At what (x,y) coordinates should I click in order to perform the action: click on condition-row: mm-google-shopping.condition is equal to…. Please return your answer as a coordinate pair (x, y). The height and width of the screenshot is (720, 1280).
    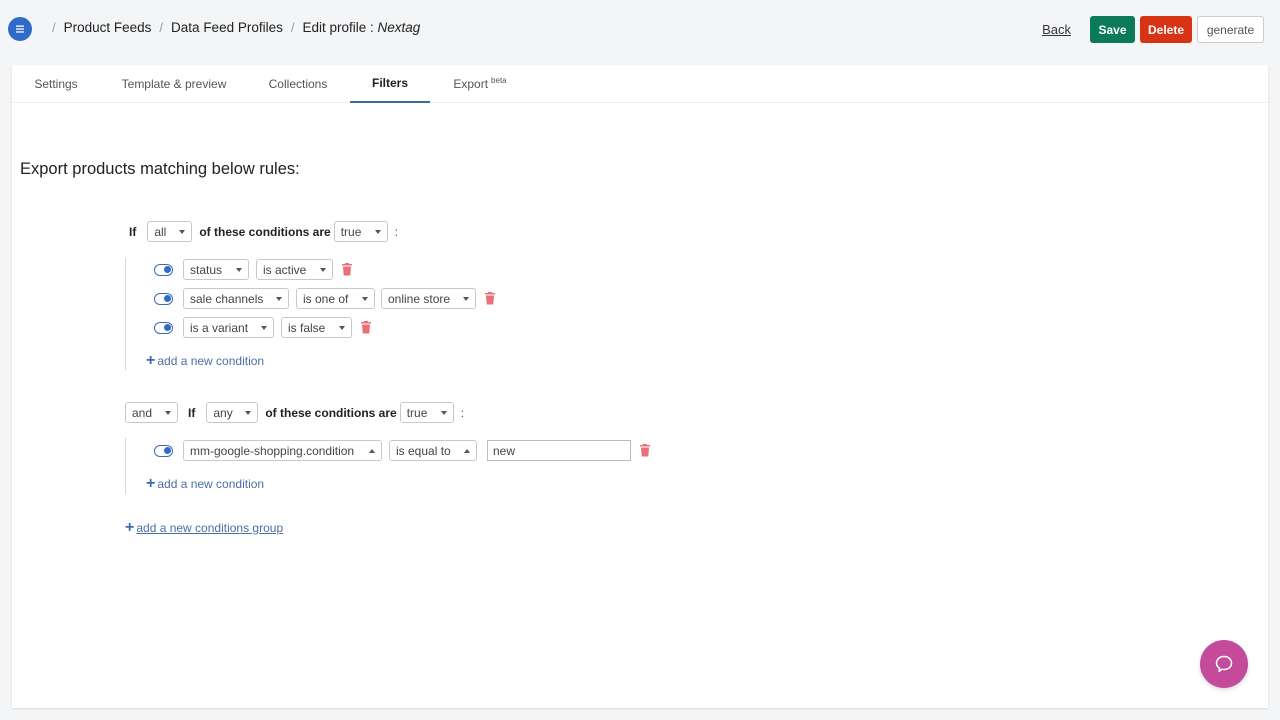
    Looking at the image, I should click on (402, 450).